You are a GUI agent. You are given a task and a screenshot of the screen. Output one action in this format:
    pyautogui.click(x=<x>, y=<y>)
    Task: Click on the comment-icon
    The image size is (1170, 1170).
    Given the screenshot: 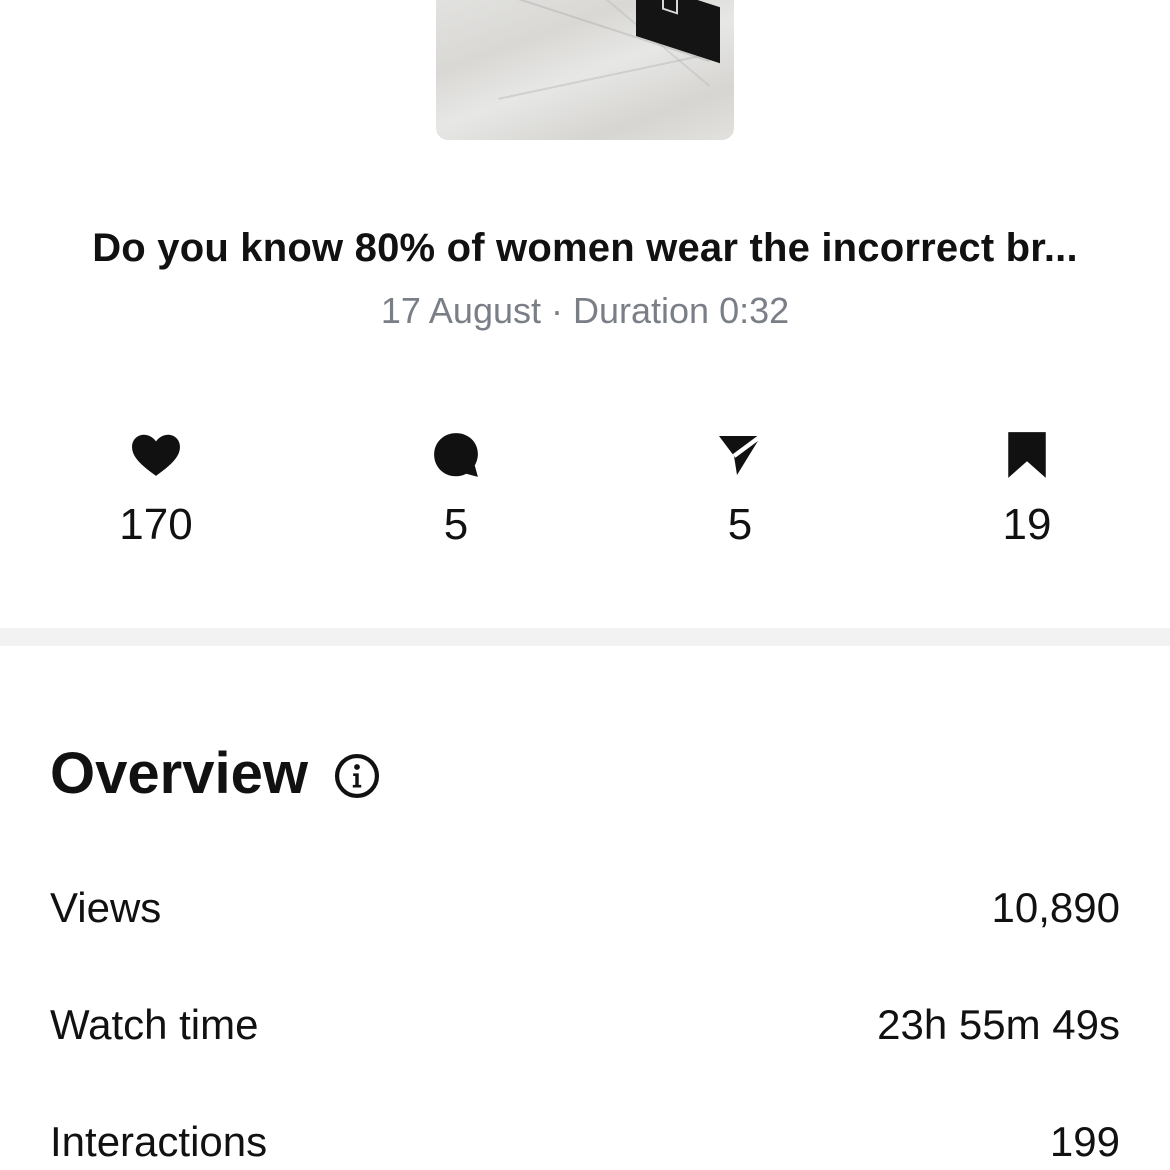 What is the action you would take?
    pyautogui.click(x=456, y=455)
    